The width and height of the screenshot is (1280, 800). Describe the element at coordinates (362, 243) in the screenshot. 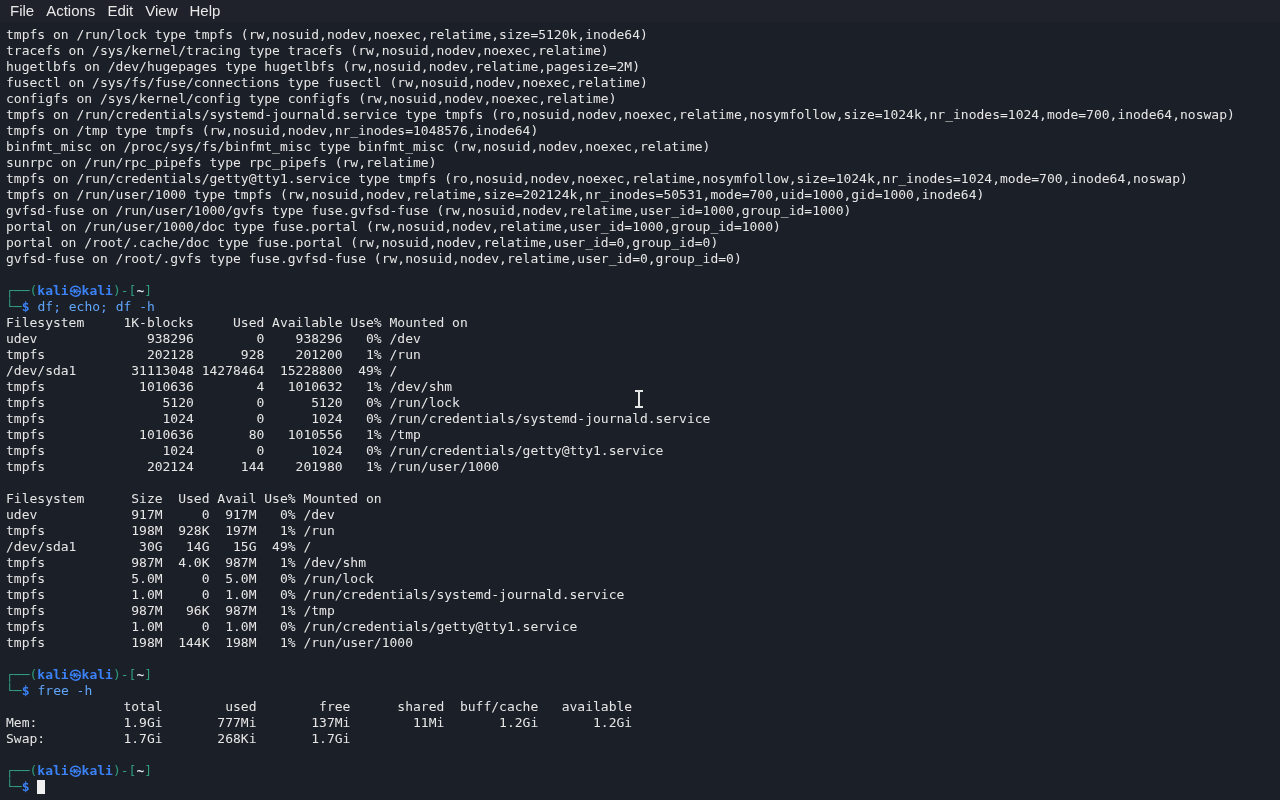

I see `output-line: portal on /root/.cache/doc type fuse.portal (rw,nosuid,nodev,relatime,user_id=0,group_id=0)` at that location.